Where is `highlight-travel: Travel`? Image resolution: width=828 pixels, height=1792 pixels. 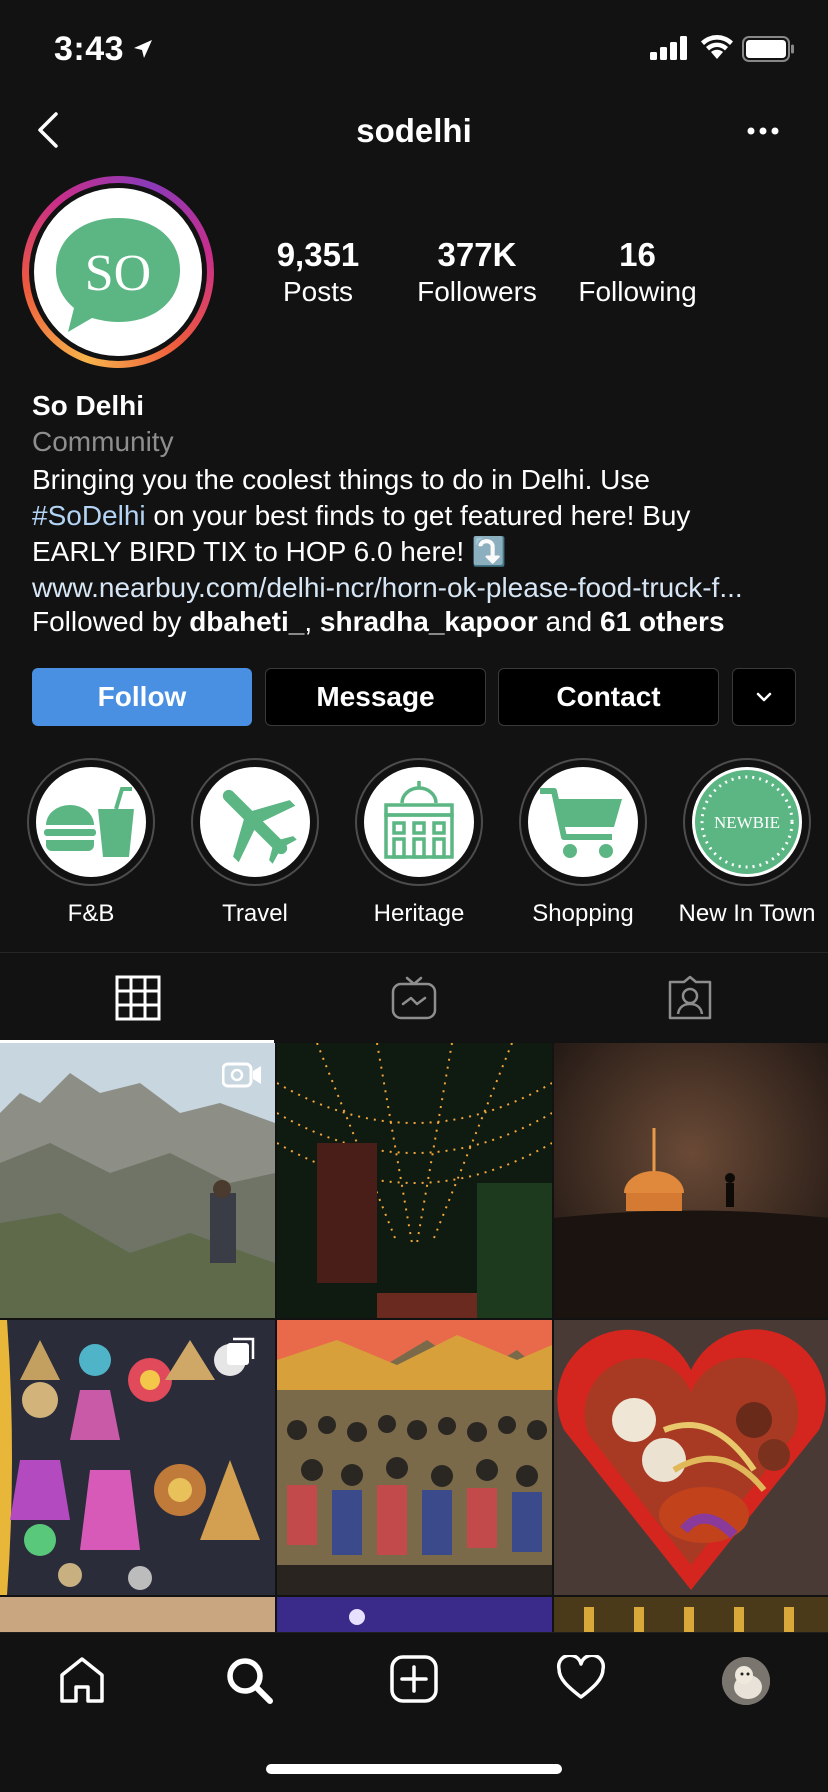
highlight-travel: Travel is located at coordinates (255, 843).